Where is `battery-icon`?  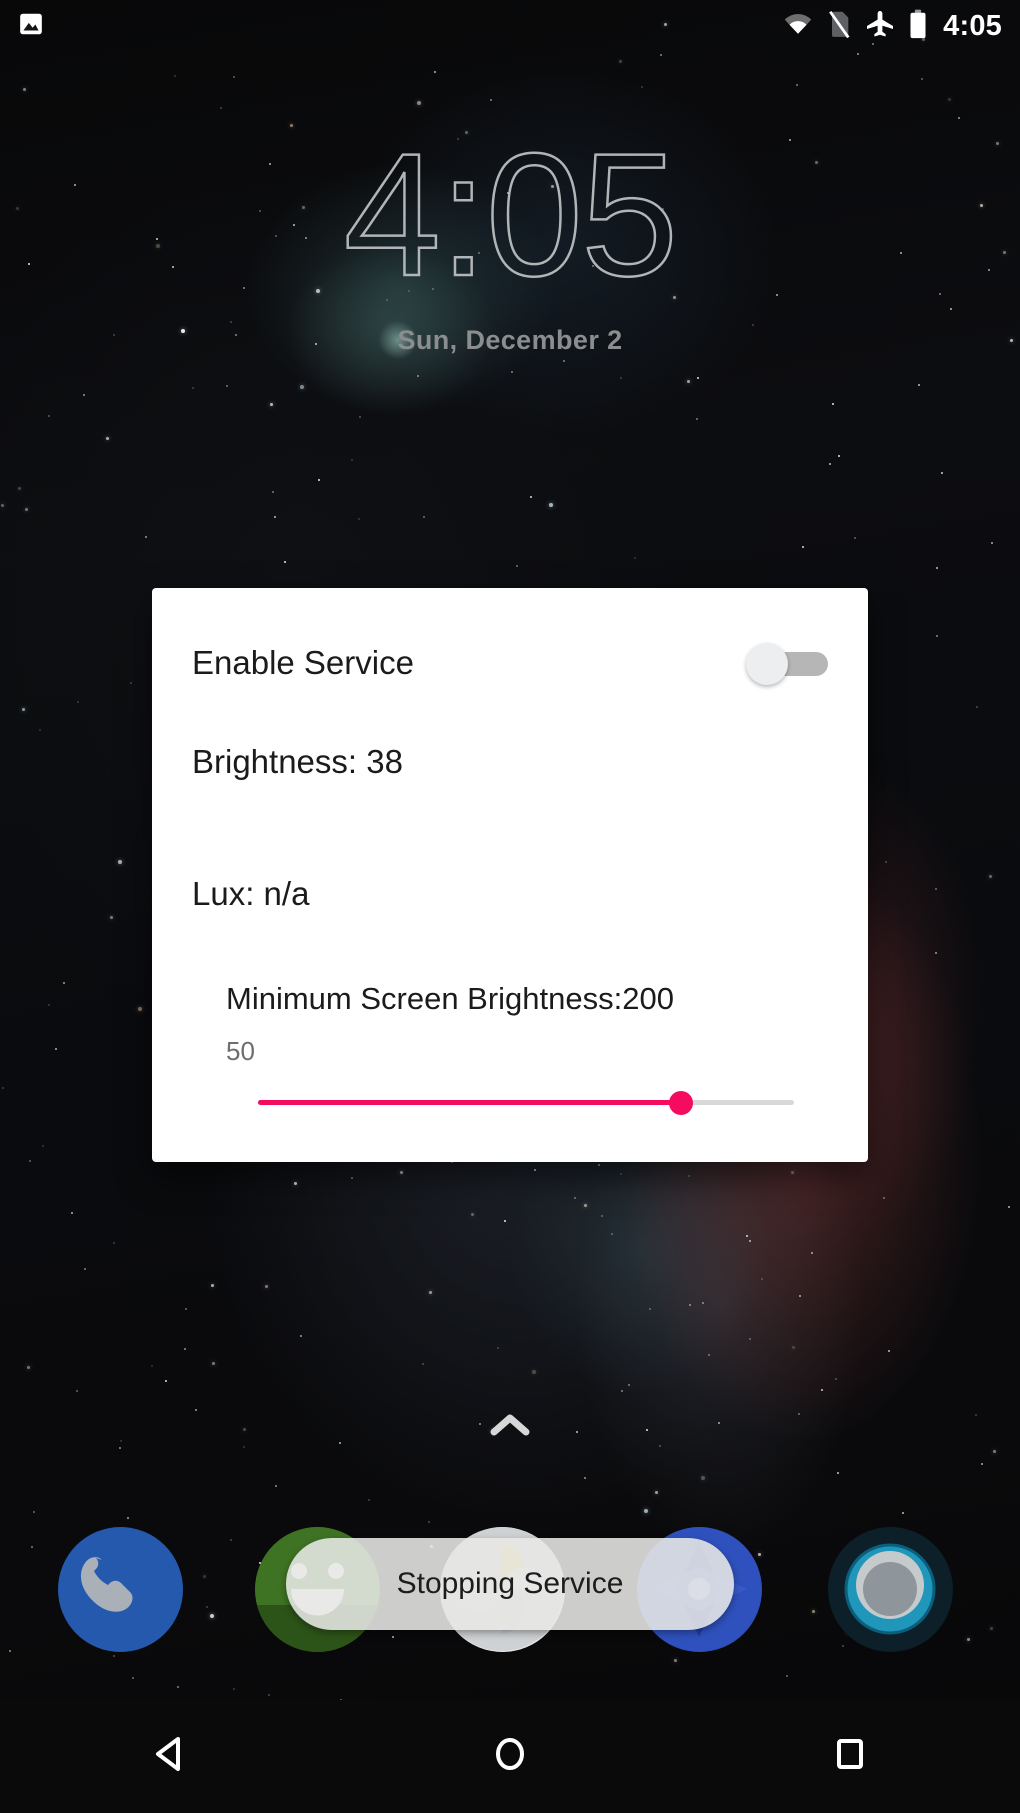
battery-icon is located at coordinates (918, 26).